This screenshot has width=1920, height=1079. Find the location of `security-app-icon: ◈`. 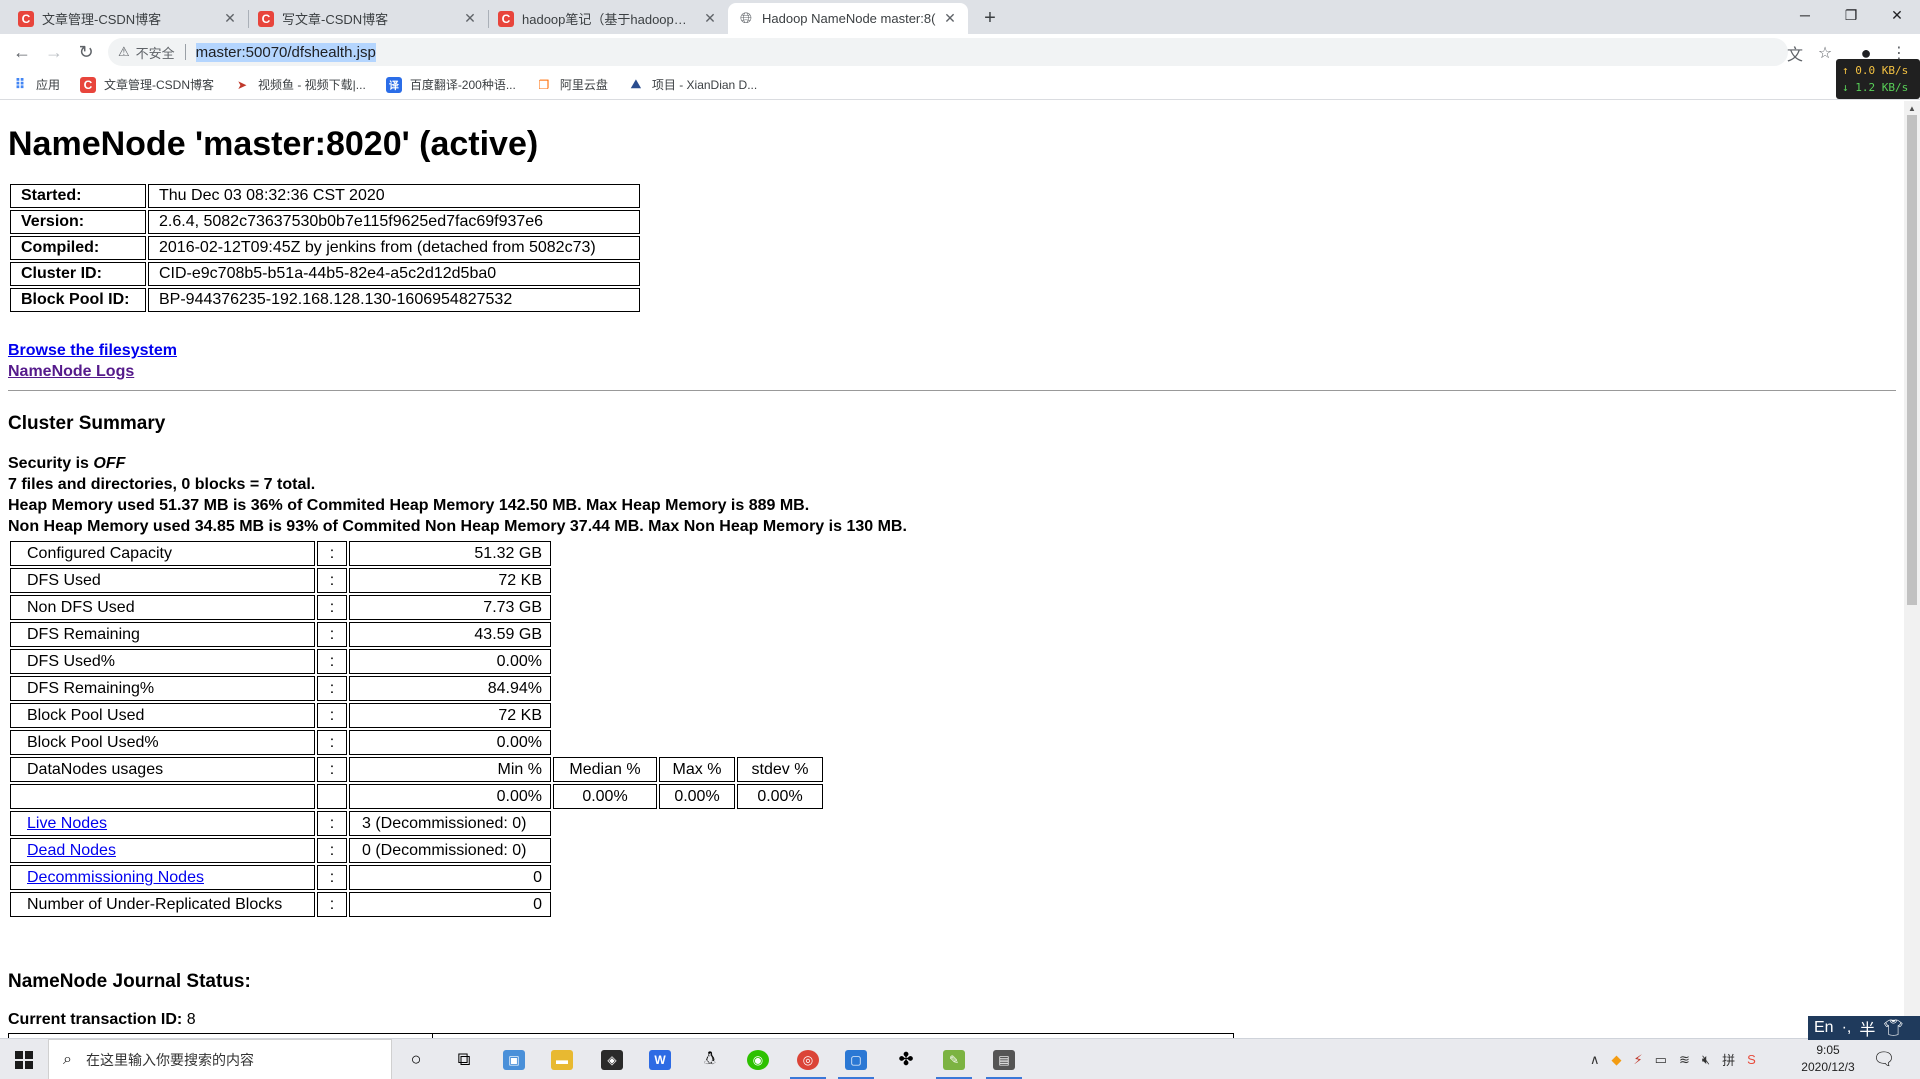

security-app-icon: ◈ is located at coordinates (612, 1059).